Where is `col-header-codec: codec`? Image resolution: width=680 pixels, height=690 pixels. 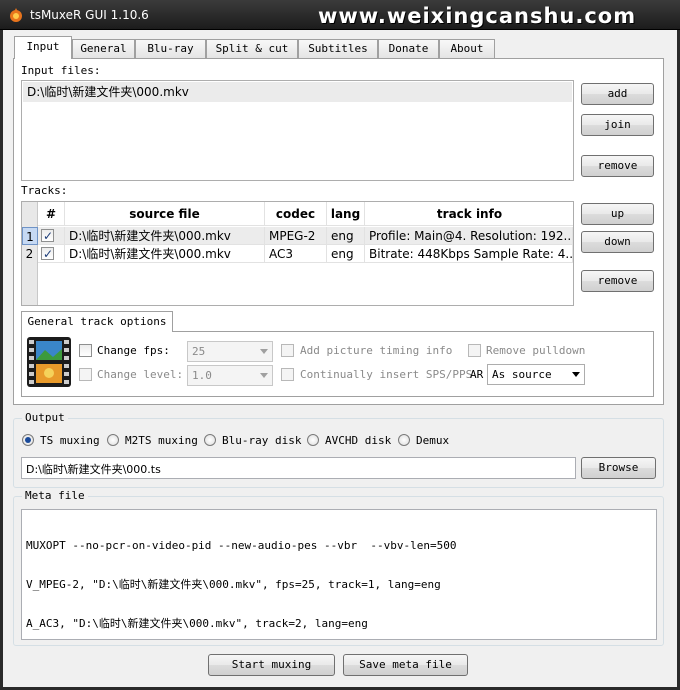 col-header-codec: codec is located at coordinates (296, 214).